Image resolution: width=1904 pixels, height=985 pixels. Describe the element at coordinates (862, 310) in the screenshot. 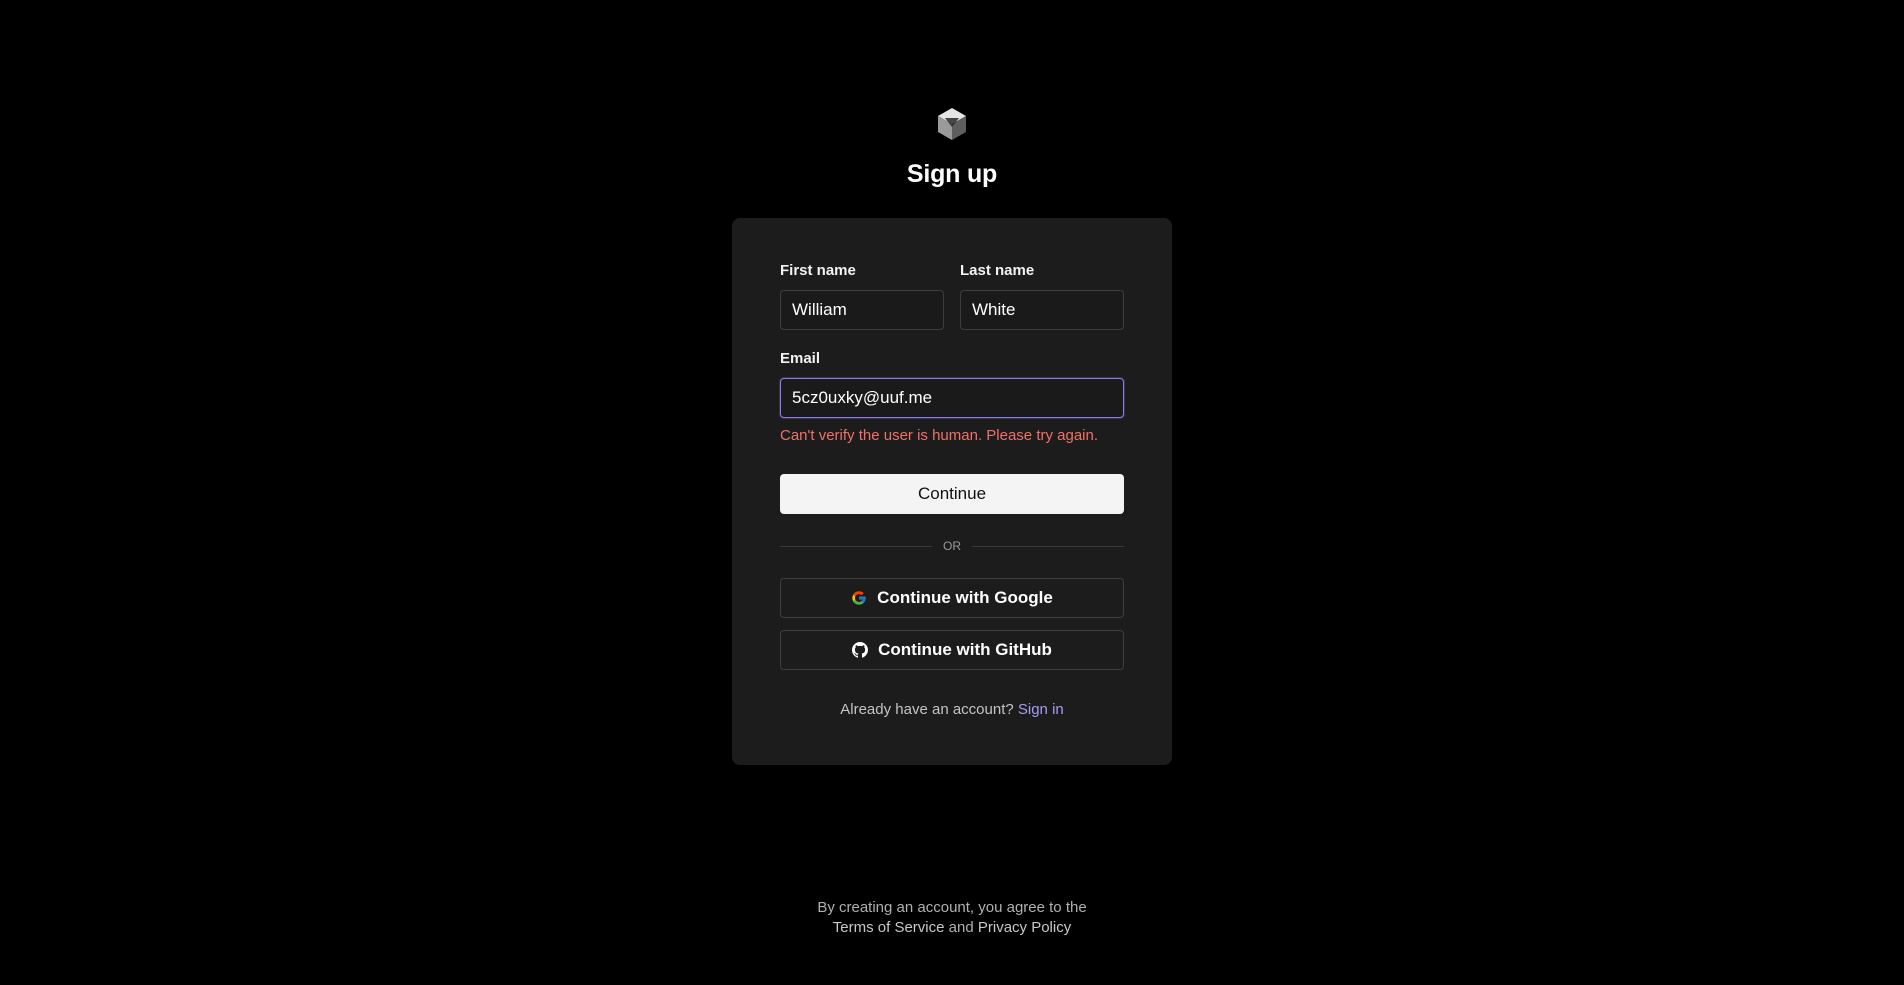

I see `first-name-input` at that location.